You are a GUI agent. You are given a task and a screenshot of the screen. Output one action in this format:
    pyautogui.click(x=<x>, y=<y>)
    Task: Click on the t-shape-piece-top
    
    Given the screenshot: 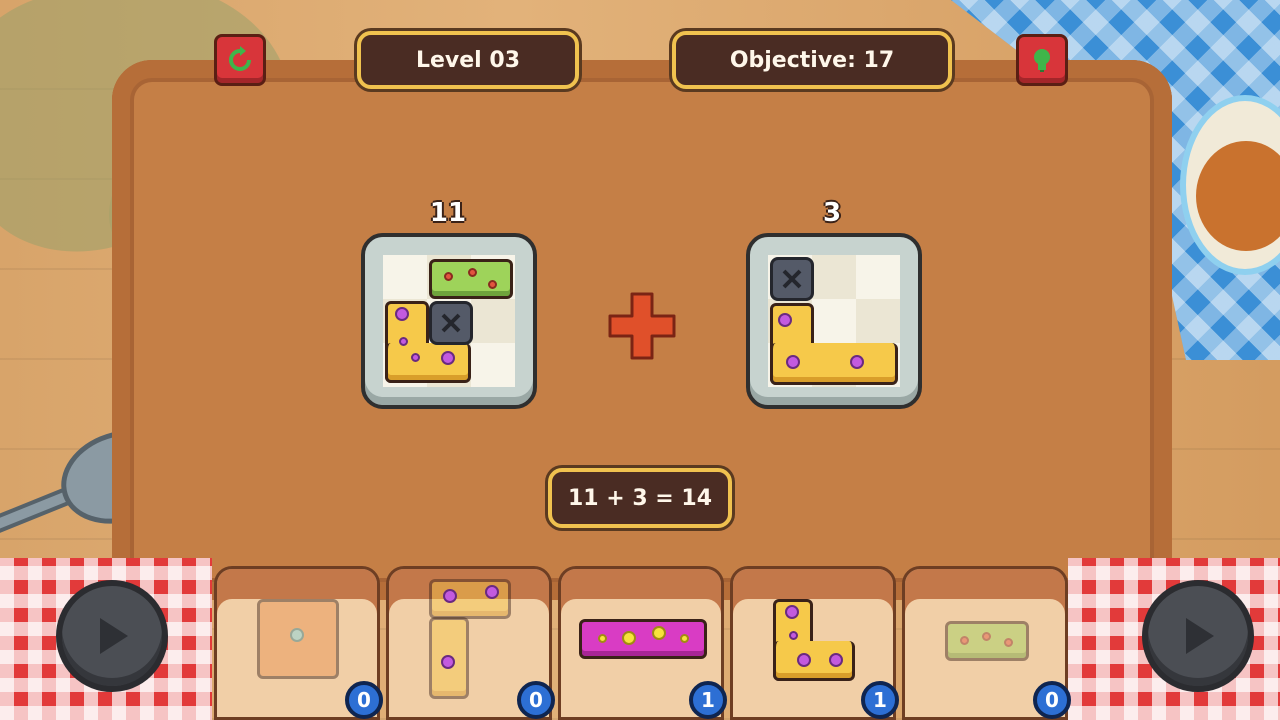 What is the action you would take?
    pyautogui.click(x=470, y=599)
    